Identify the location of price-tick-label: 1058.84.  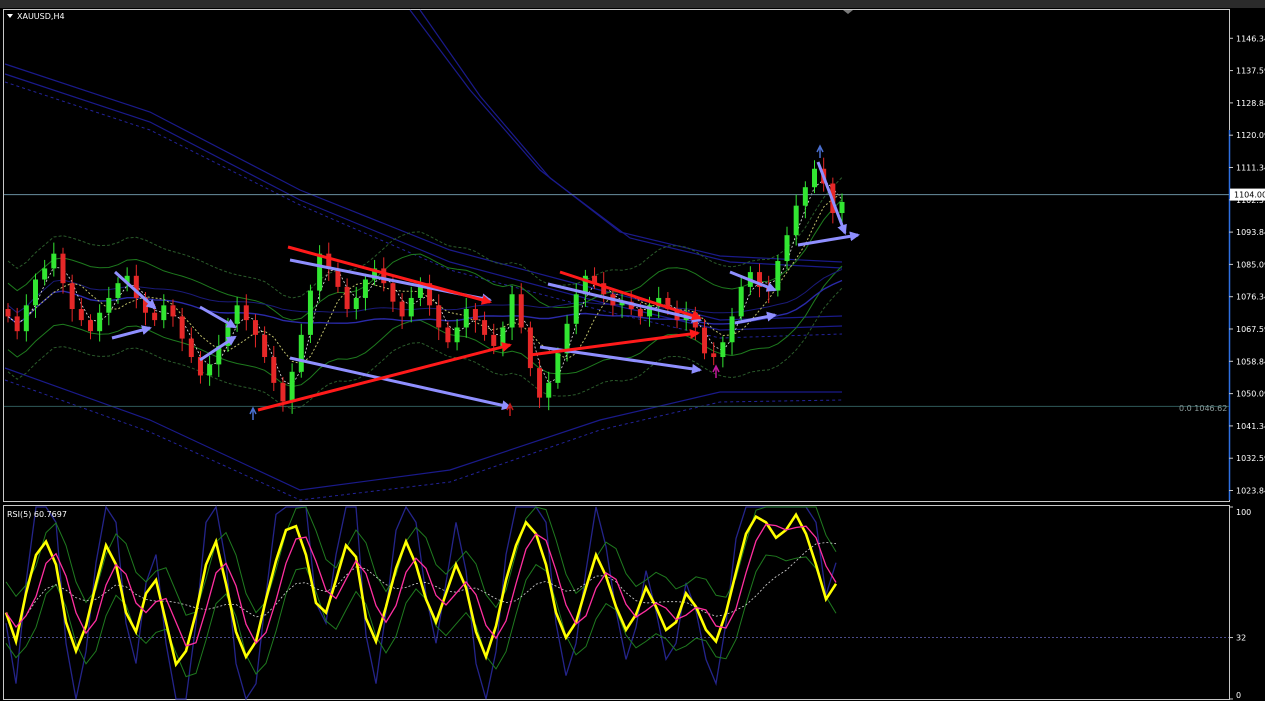
(1250, 361).